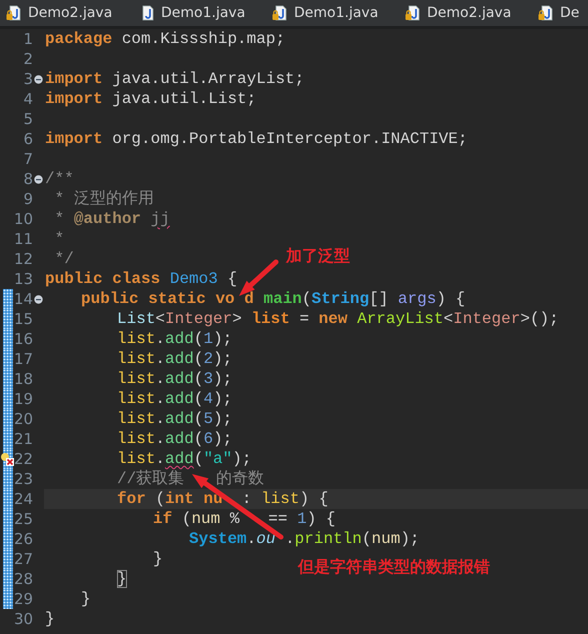  Describe the element at coordinates (27, 199) in the screenshot. I see `line-number: 9` at that location.